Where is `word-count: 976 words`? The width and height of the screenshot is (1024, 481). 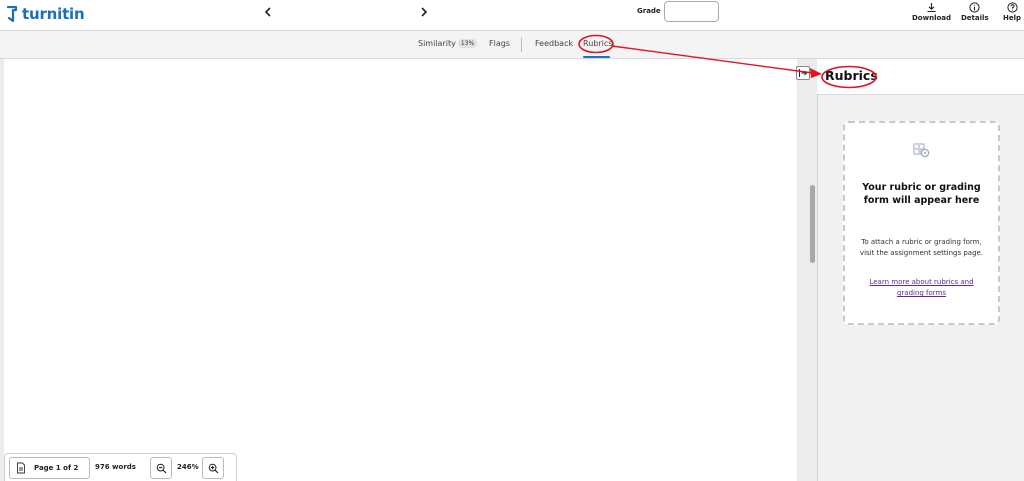 word-count: 976 words is located at coordinates (115, 467).